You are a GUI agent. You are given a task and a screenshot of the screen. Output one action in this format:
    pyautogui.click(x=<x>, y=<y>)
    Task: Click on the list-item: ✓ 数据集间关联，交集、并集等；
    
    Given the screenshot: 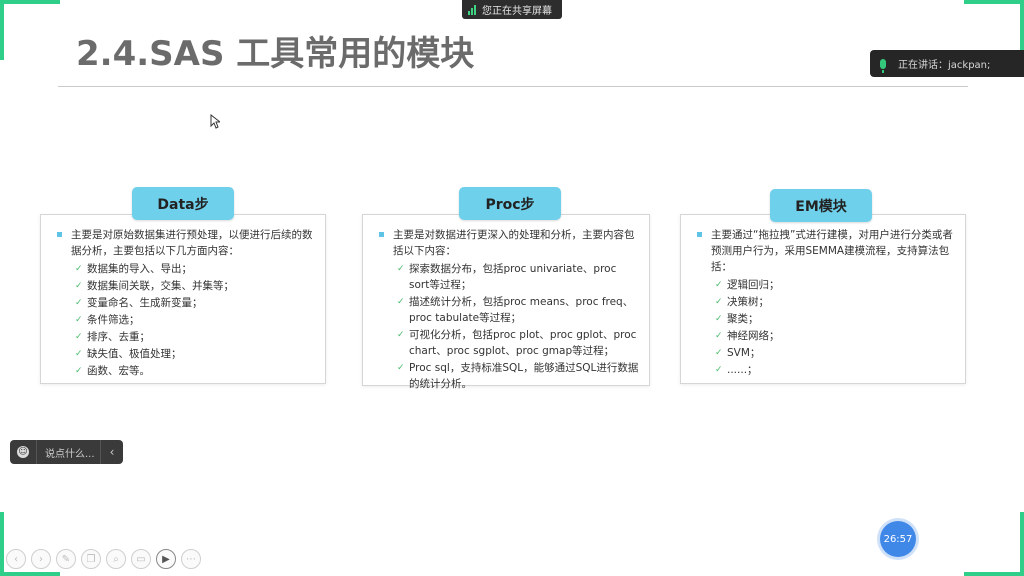 What is the action you would take?
    pyautogui.click(x=154, y=286)
    